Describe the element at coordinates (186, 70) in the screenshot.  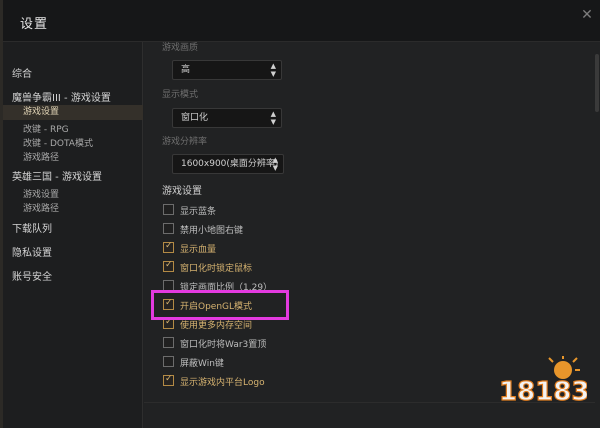
I see `quality-value: 高` at that location.